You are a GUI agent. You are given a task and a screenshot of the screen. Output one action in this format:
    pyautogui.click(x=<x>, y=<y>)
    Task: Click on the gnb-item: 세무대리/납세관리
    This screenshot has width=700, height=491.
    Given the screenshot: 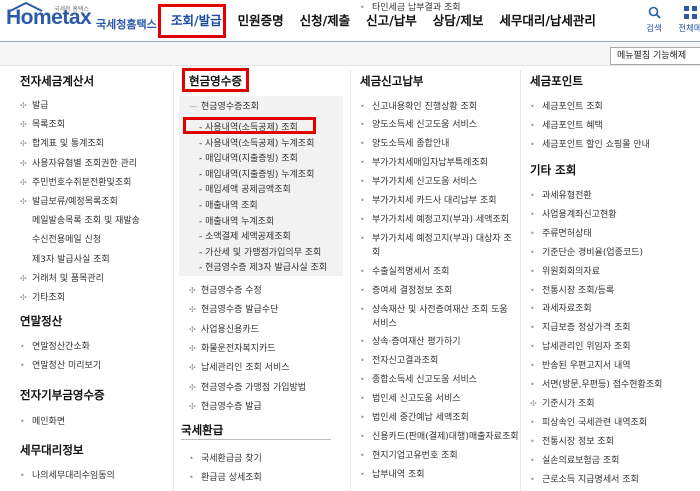 What is the action you would take?
    pyautogui.click(x=547, y=21)
    